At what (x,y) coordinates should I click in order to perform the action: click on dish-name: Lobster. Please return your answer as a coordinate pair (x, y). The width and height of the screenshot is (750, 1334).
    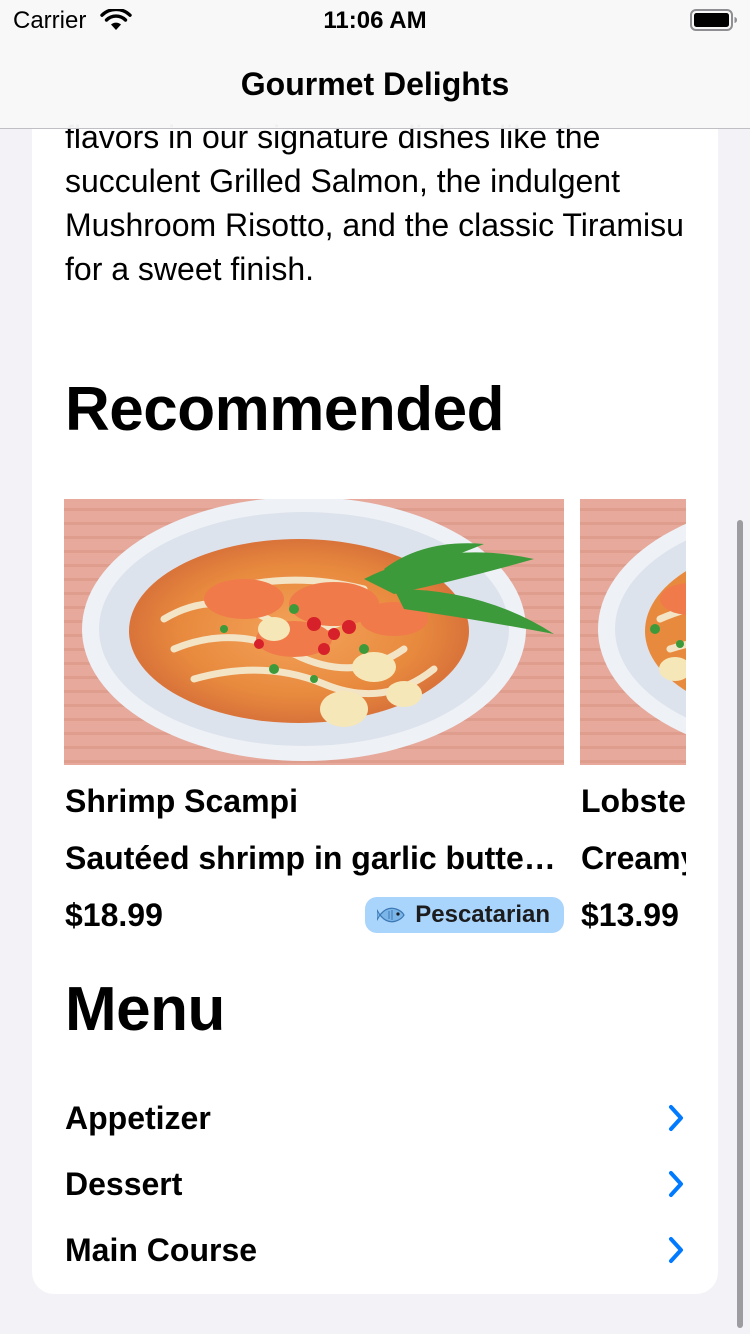
    Looking at the image, I should click on (633, 801).